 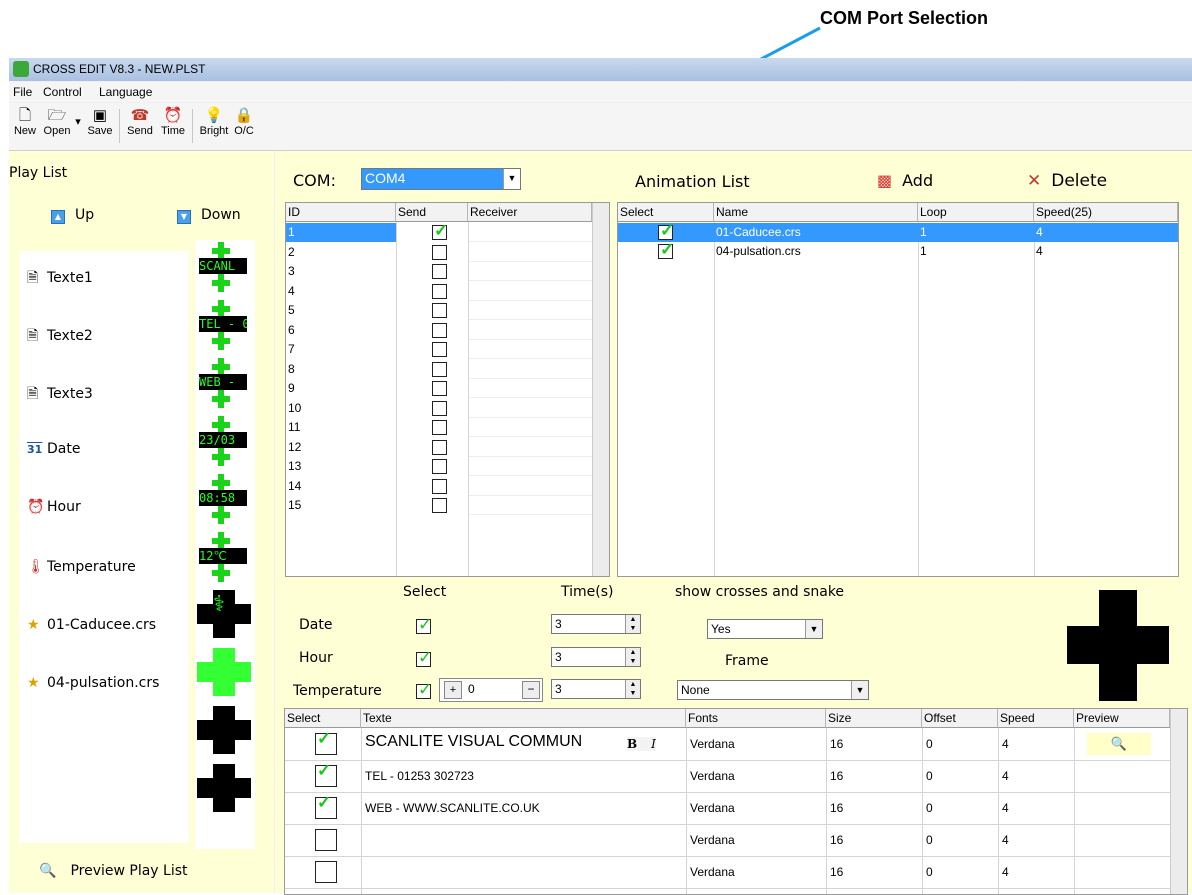 I want to click on oc-button: 🔒 O/C, so click(x=244, y=122).